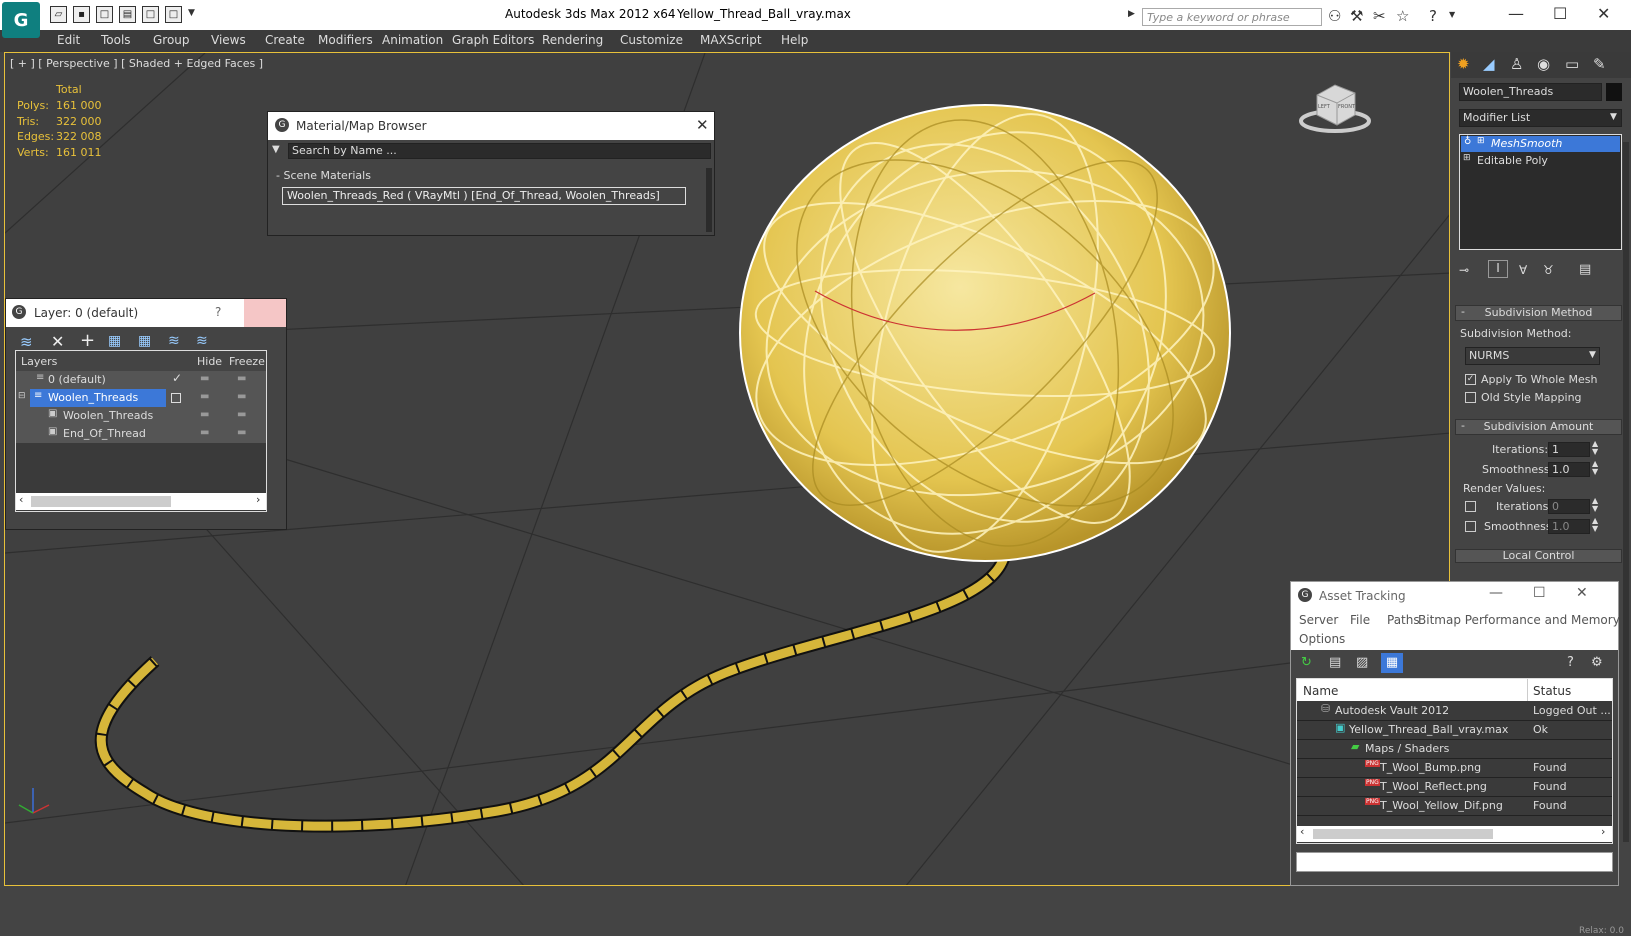 This screenshot has width=1631, height=936. Describe the element at coordinates (1392, 663) in the screenshot. I see `table-view-icon: ▦` at that location.